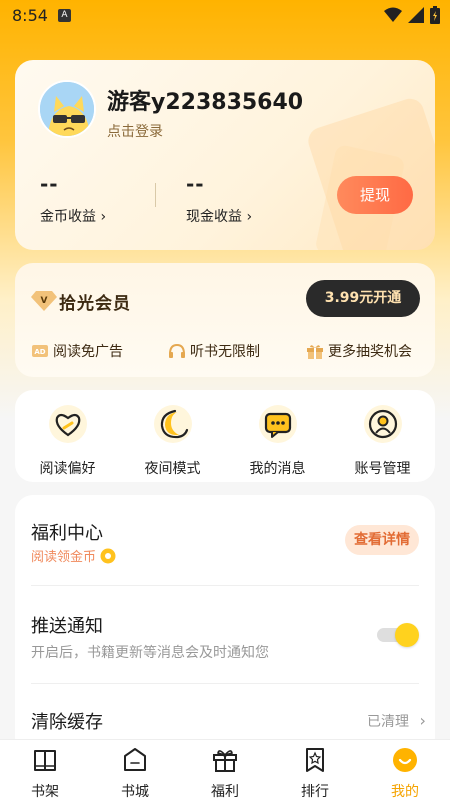 The image size is (450, 800). What do you see at coordinates (407, 635) in the screenshot?
I see `toggle-knob` at bounding box center [407, 635].